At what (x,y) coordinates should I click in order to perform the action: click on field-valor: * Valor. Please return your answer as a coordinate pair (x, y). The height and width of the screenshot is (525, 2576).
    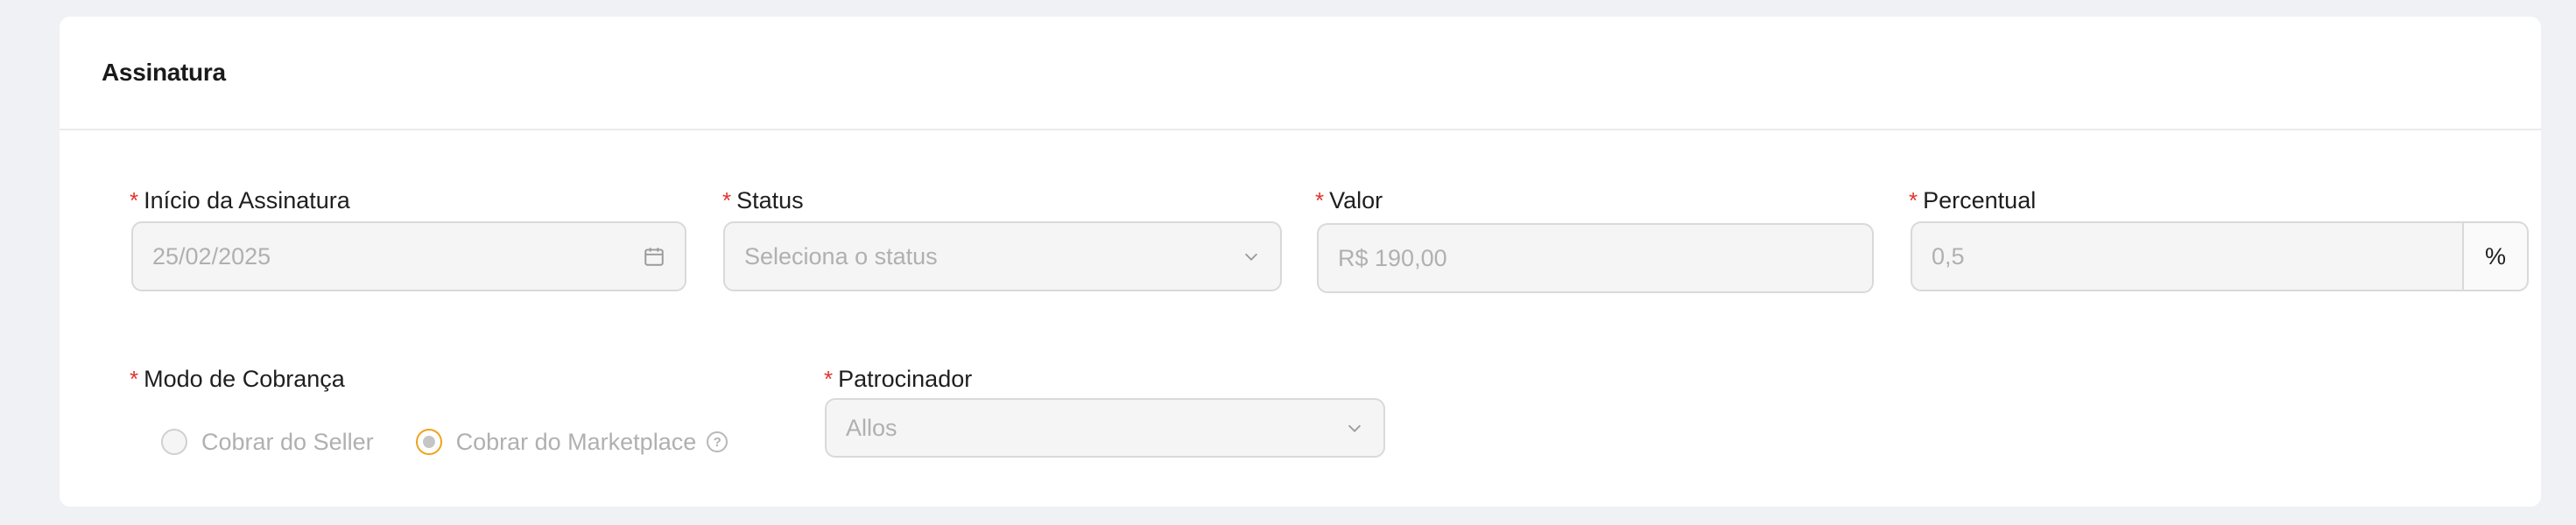
    Looking at the image, I should click on (1349, 200).